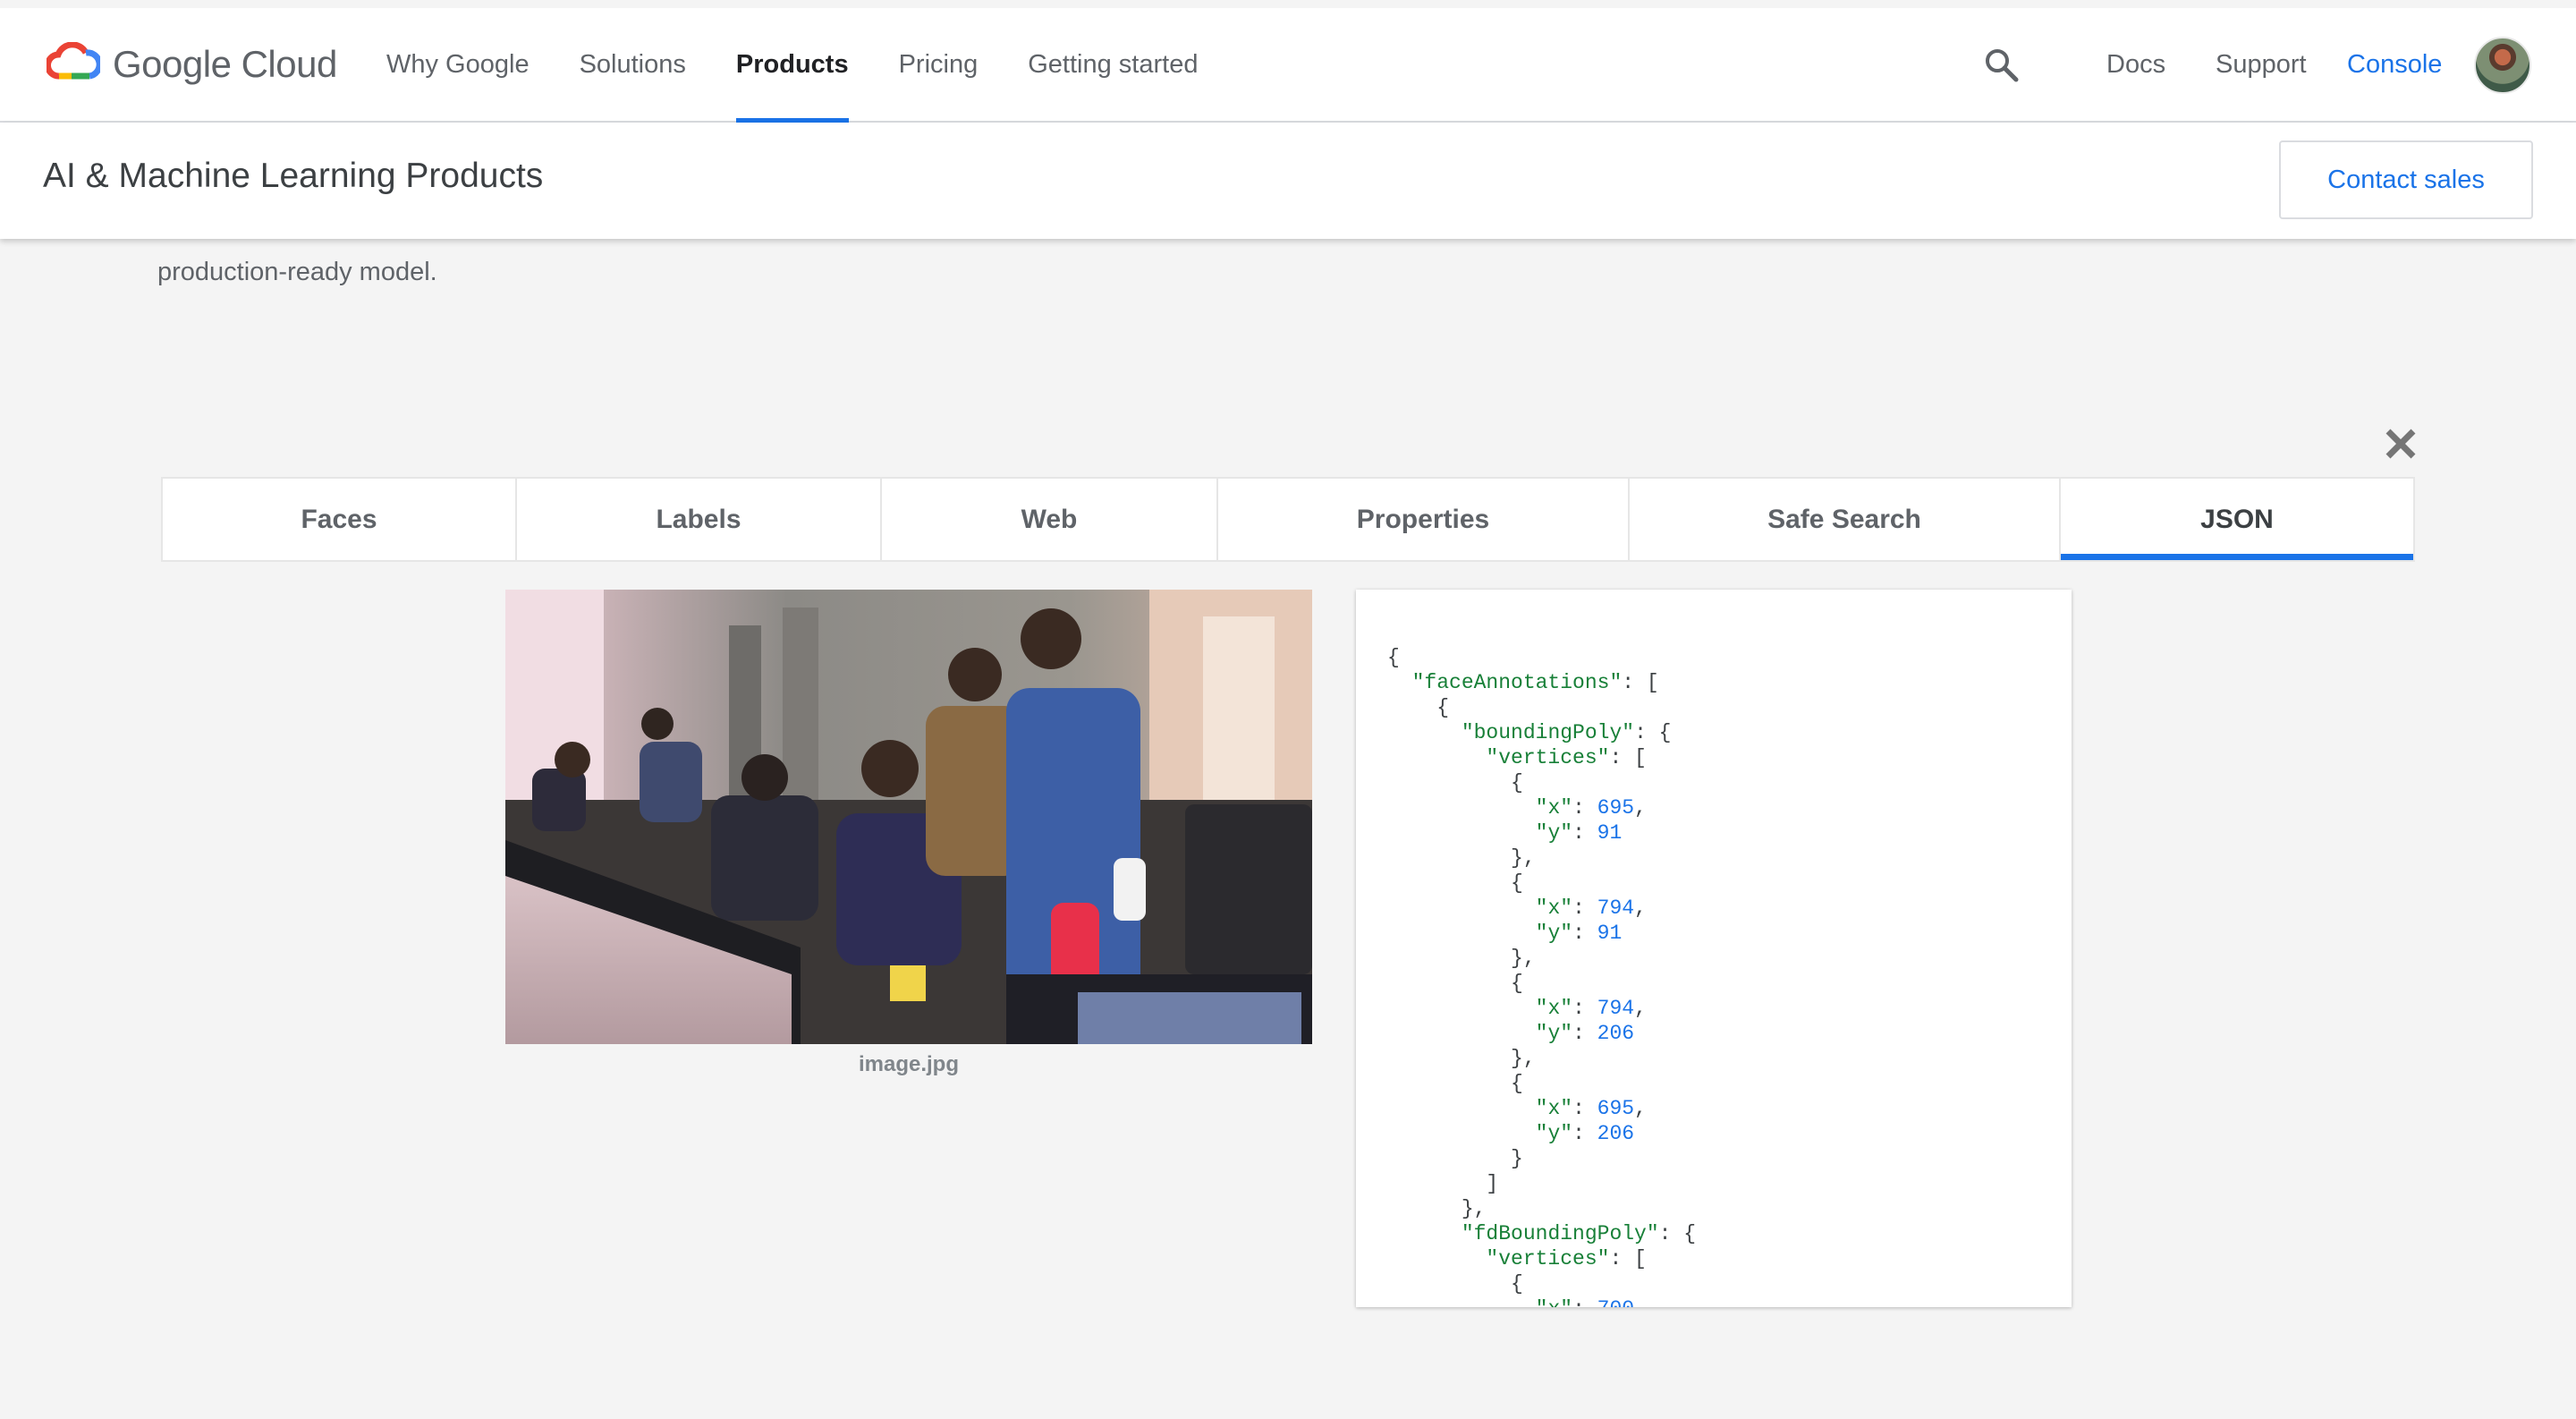 This screenshot has height=1419, width=2576. I want to click on close-icon, so click(2401, 444).